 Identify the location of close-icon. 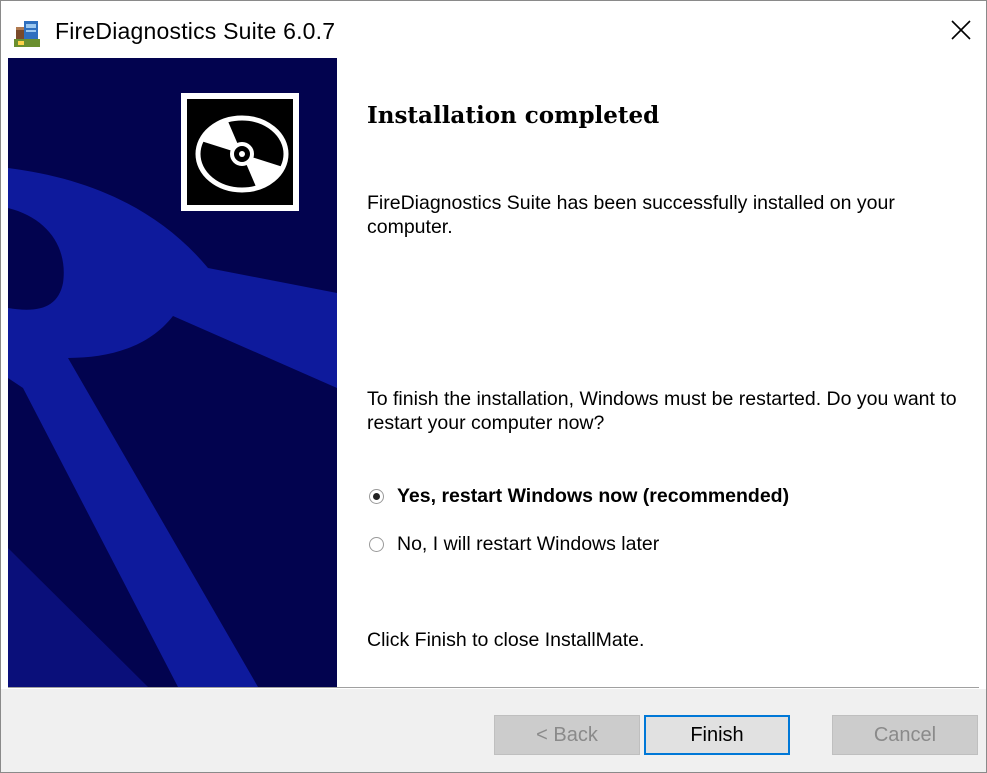
(961, 30).